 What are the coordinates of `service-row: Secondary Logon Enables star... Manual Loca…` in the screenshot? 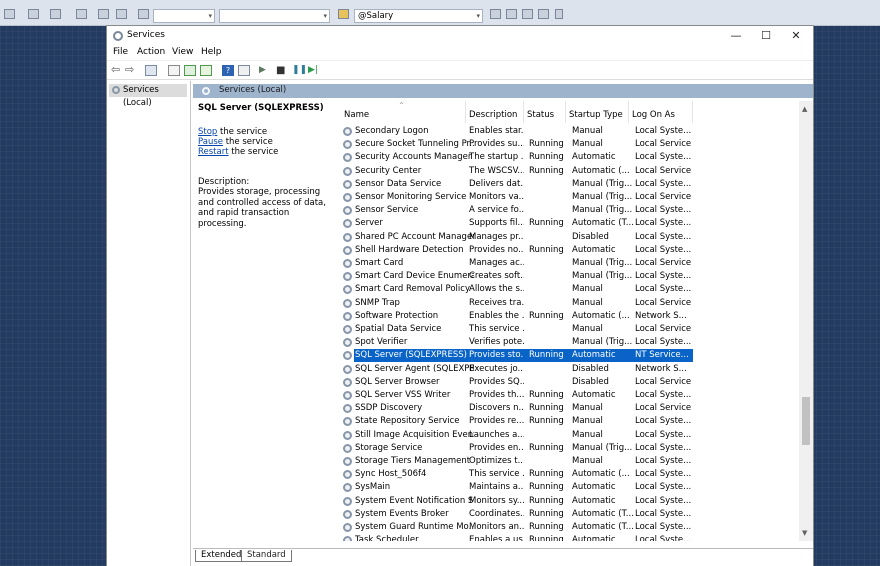 It's located at (570, 131).